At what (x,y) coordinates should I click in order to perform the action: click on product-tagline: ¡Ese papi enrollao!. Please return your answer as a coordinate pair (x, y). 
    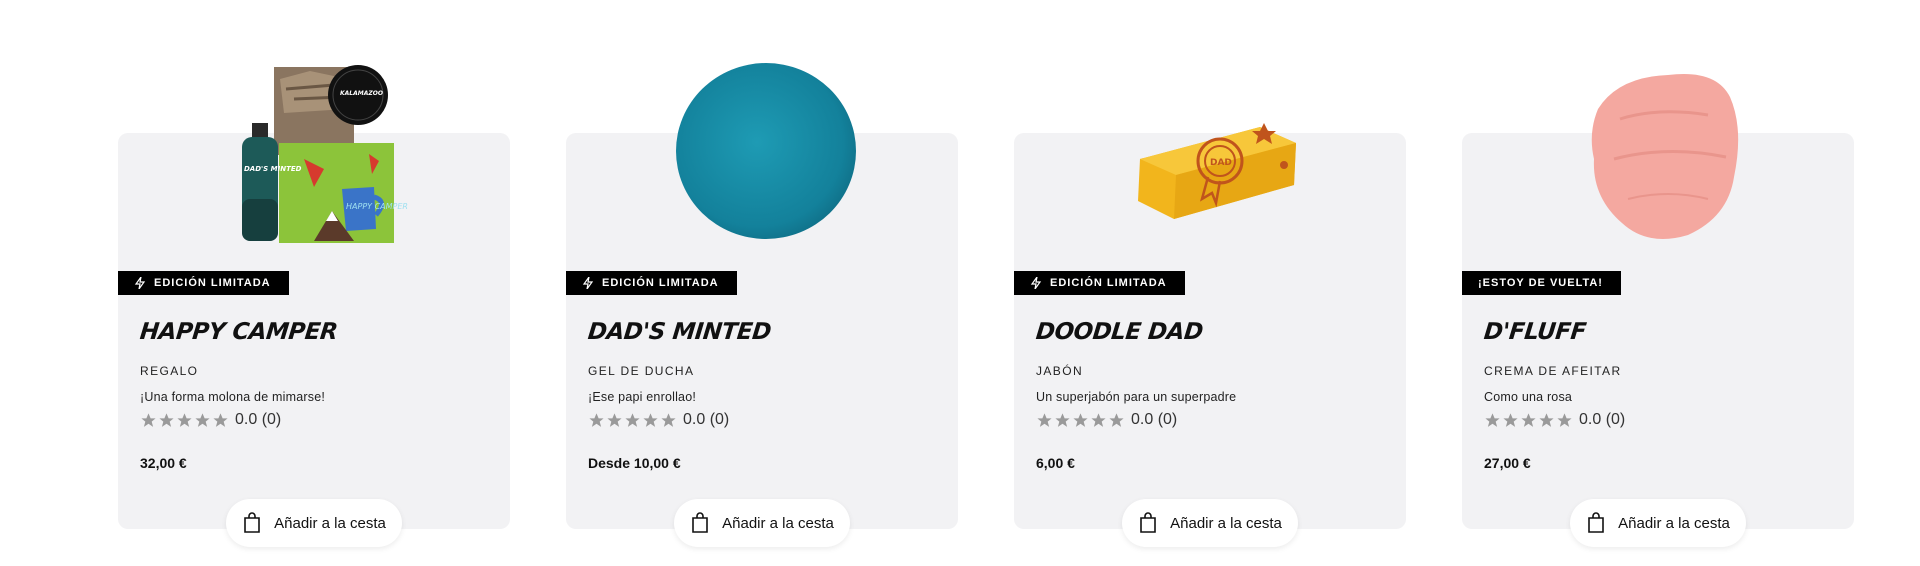
    Looking at the image, I should click on (642, 397).